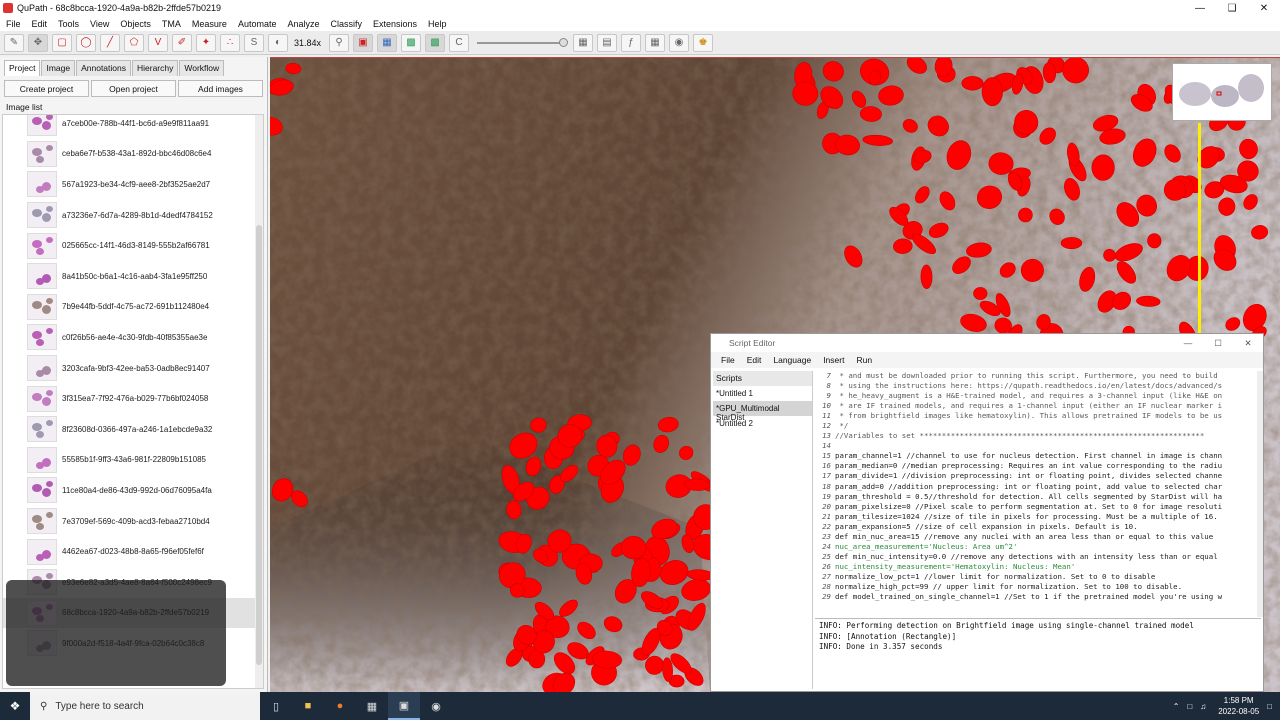 The width and height of the screenshot is (1280, 720). I want to click on show-detections-icon: ▩, so click(411, 42).